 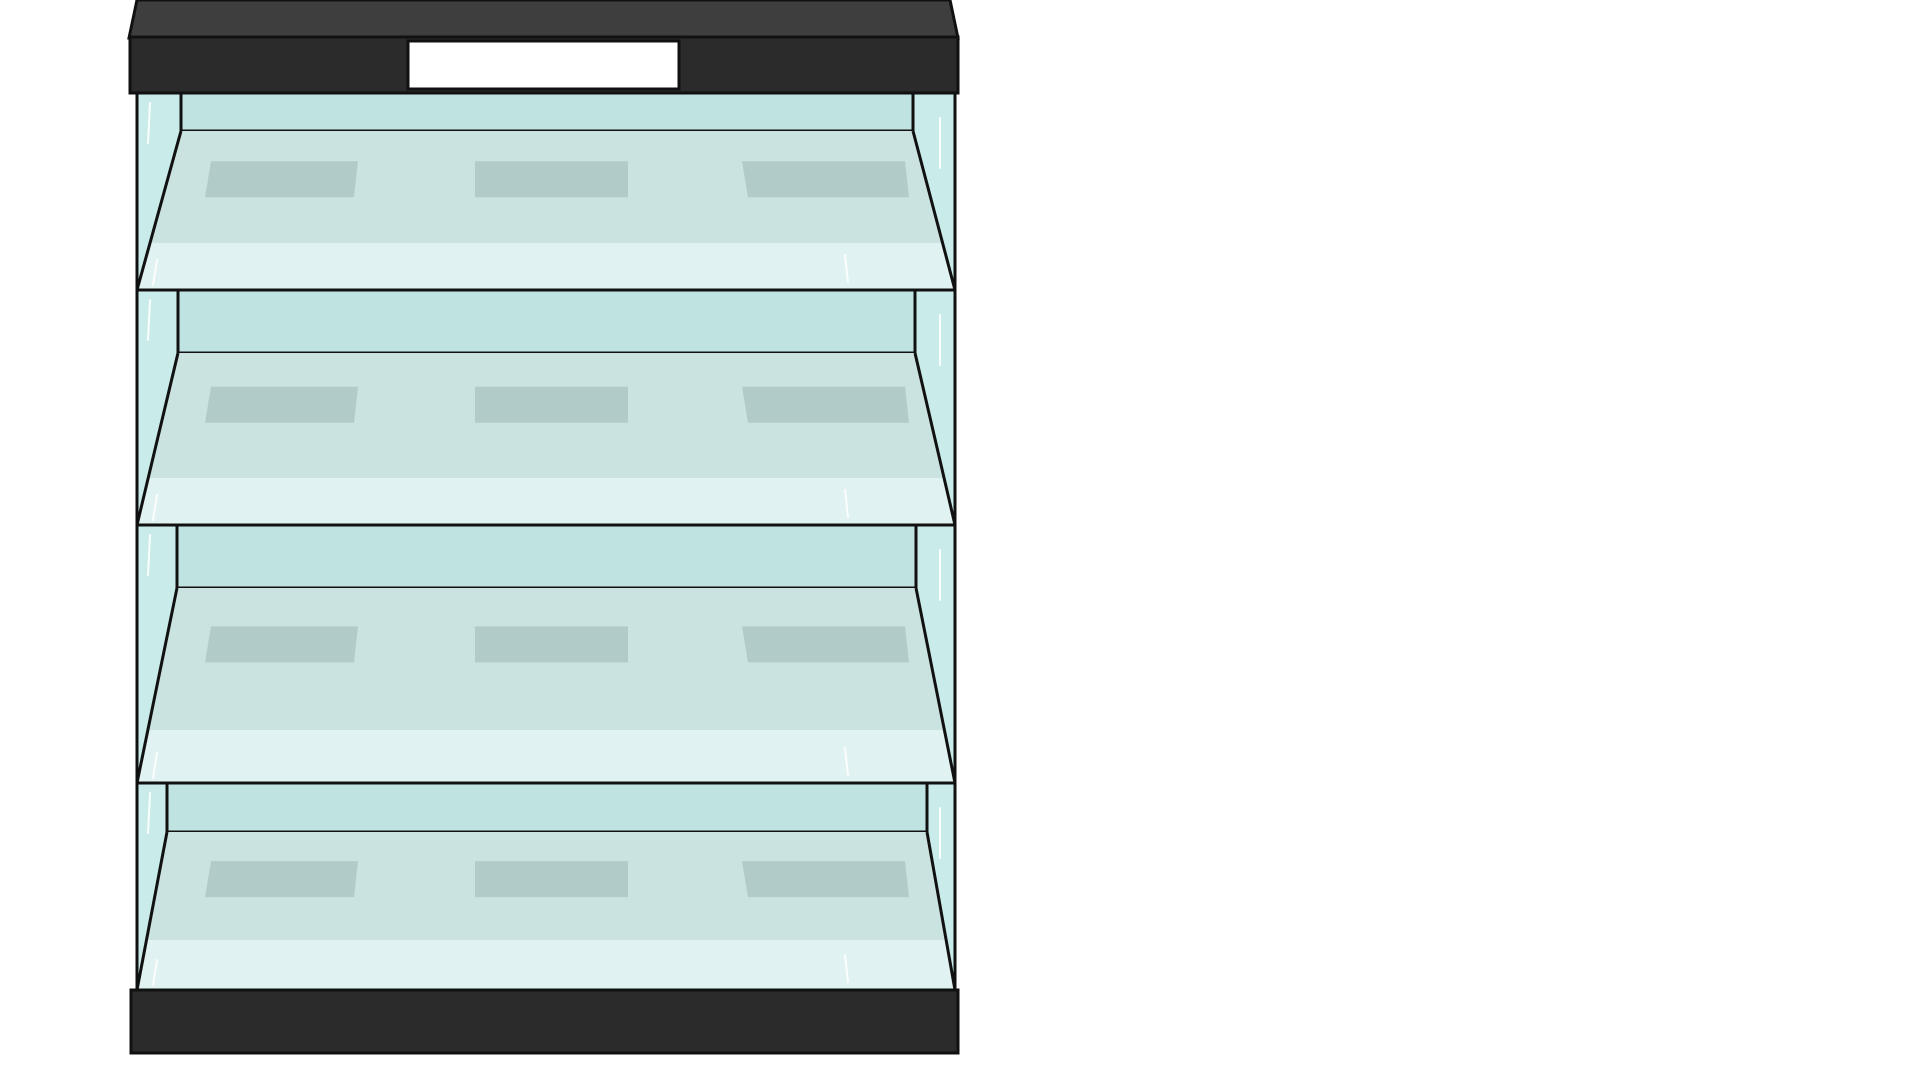 What do you see at coordinates (543, 20) in the screenshot?
I see `case-top-cap` at bounding box center [543, 20].